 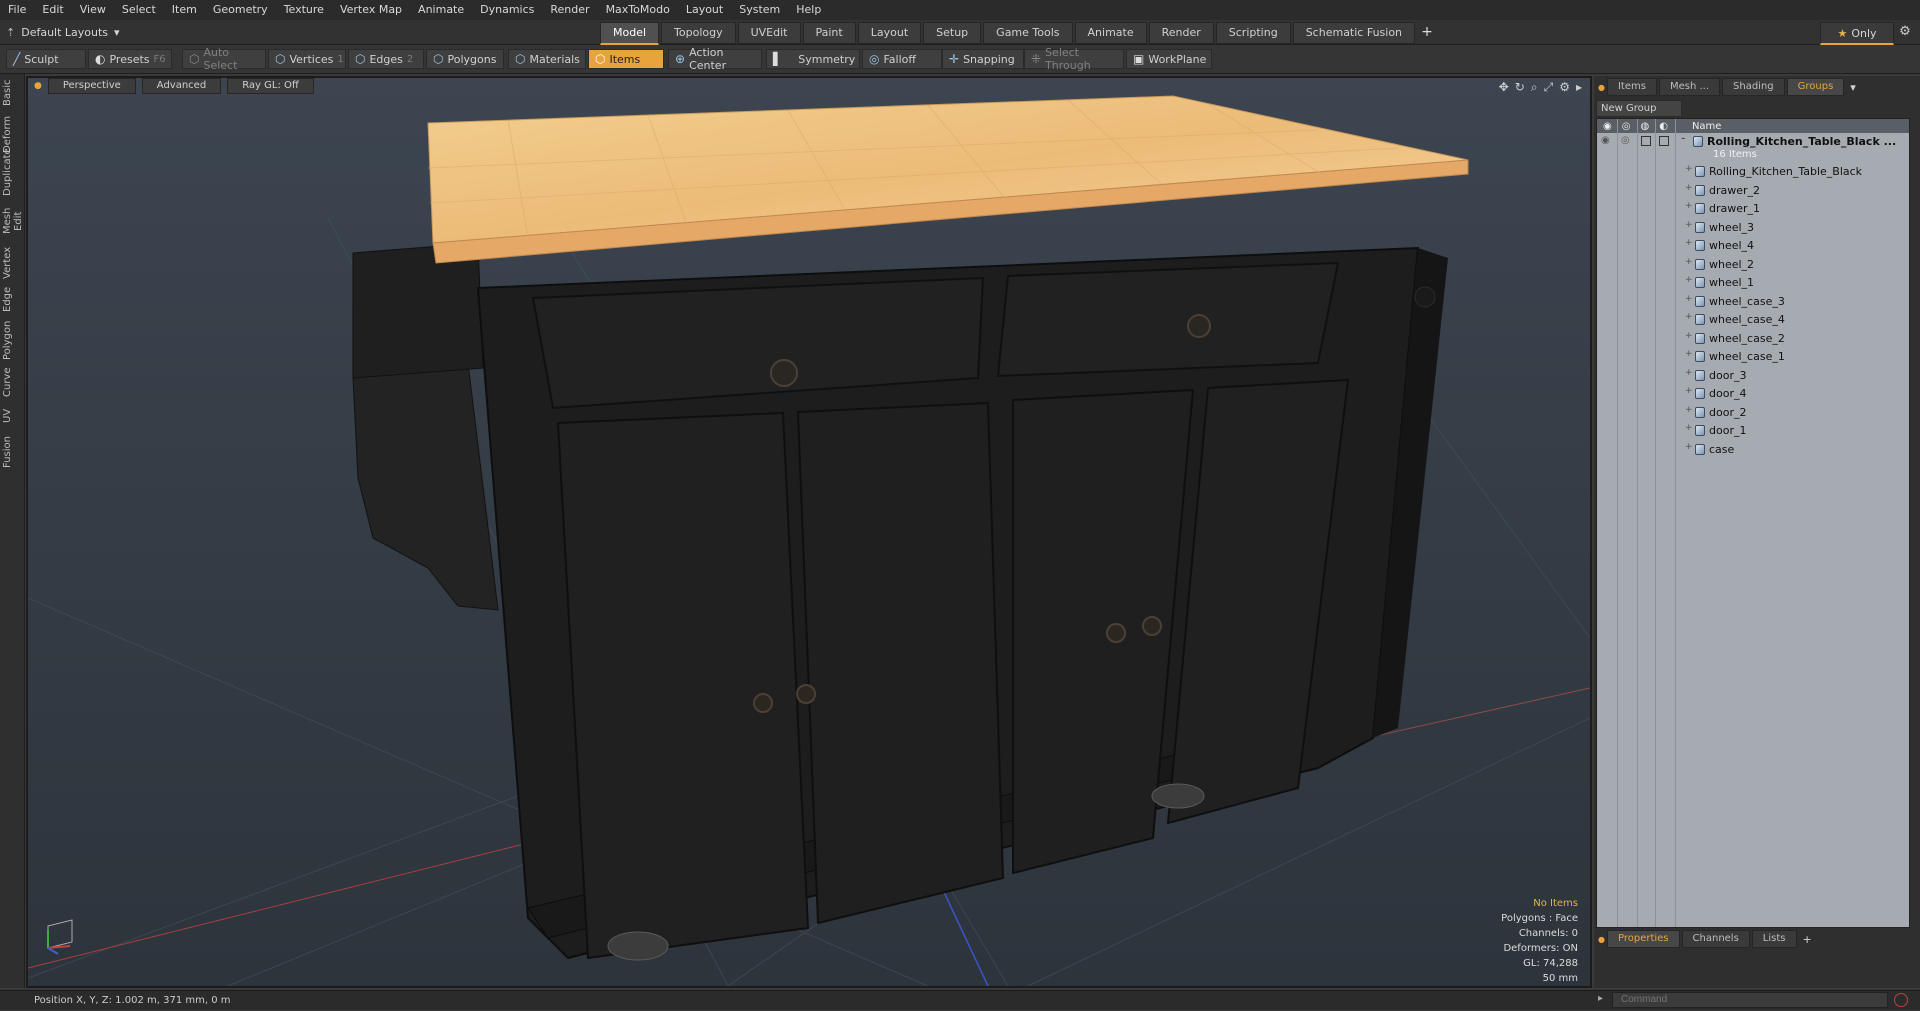 I want to click on bottom-tab-channels: Channels, so click(x=1715, y=939).